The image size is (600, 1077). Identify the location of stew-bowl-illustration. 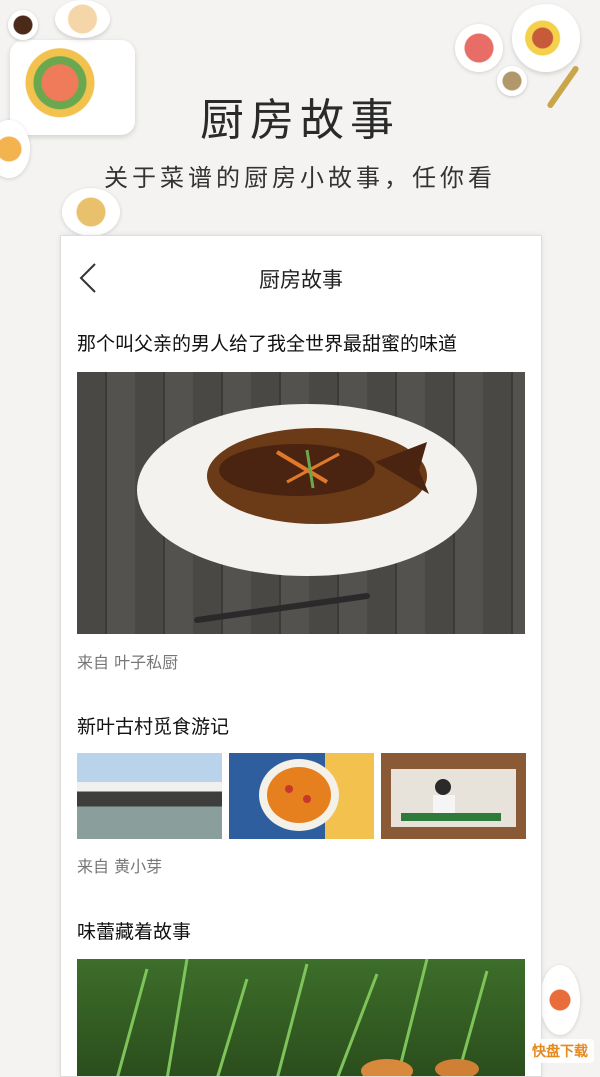
(301, 796).